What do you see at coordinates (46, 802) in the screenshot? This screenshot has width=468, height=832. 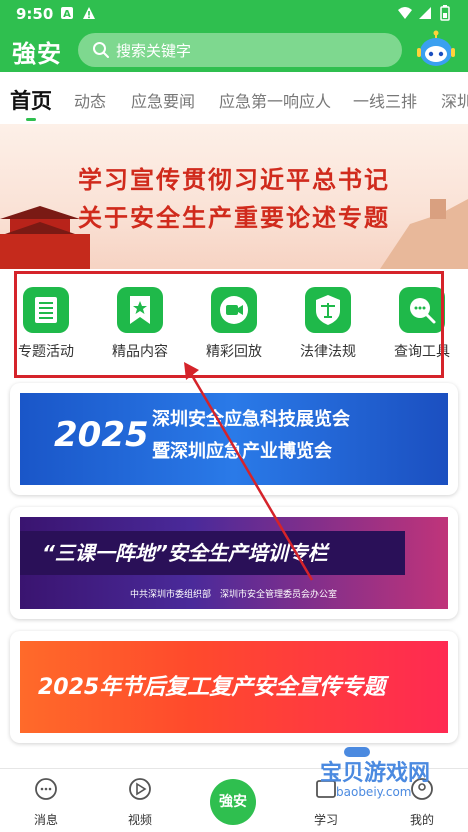 I see `nav-messages: 消息` at bounding box center [46, 802].